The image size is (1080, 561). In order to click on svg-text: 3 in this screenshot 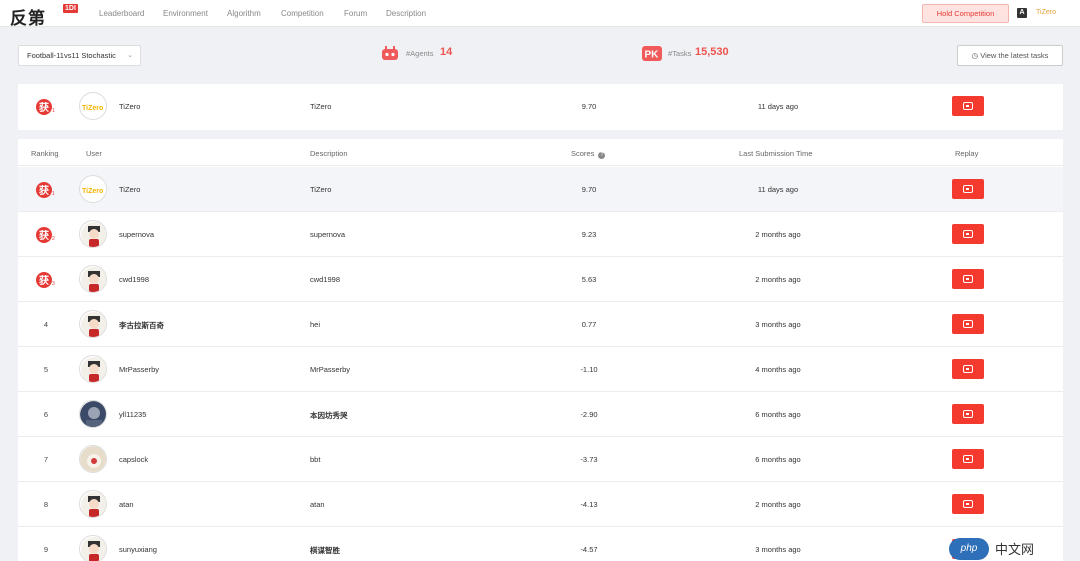, I will do `click(53, 284)`.